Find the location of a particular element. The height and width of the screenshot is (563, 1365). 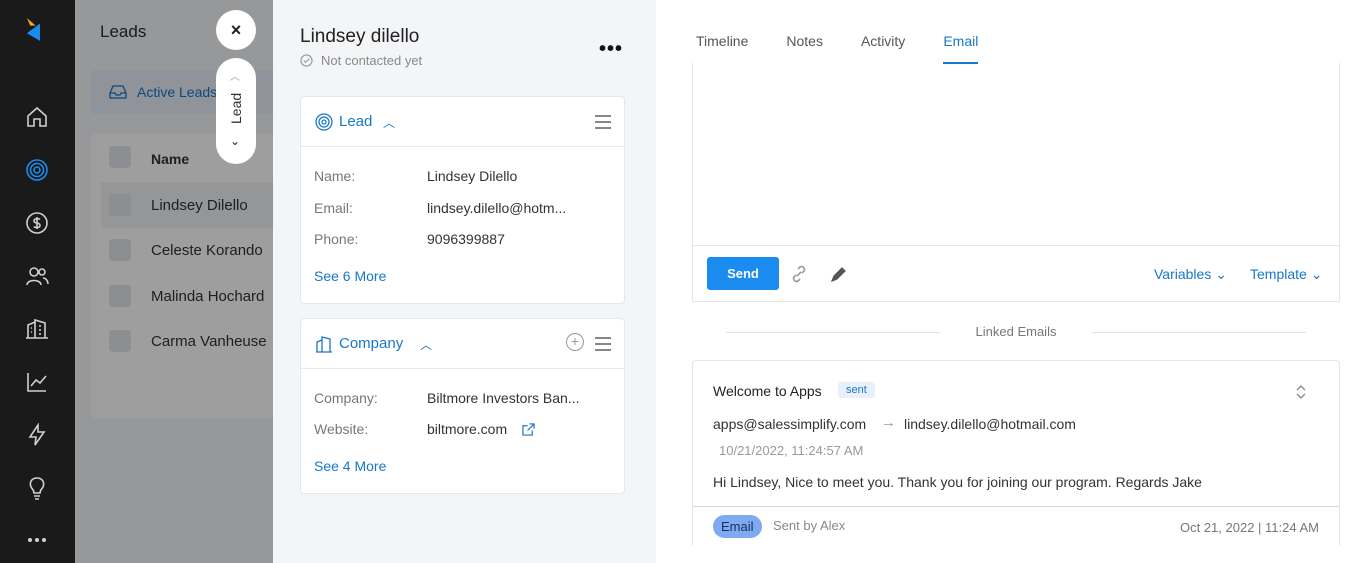

target-icon is located at coordinates (324, 122).